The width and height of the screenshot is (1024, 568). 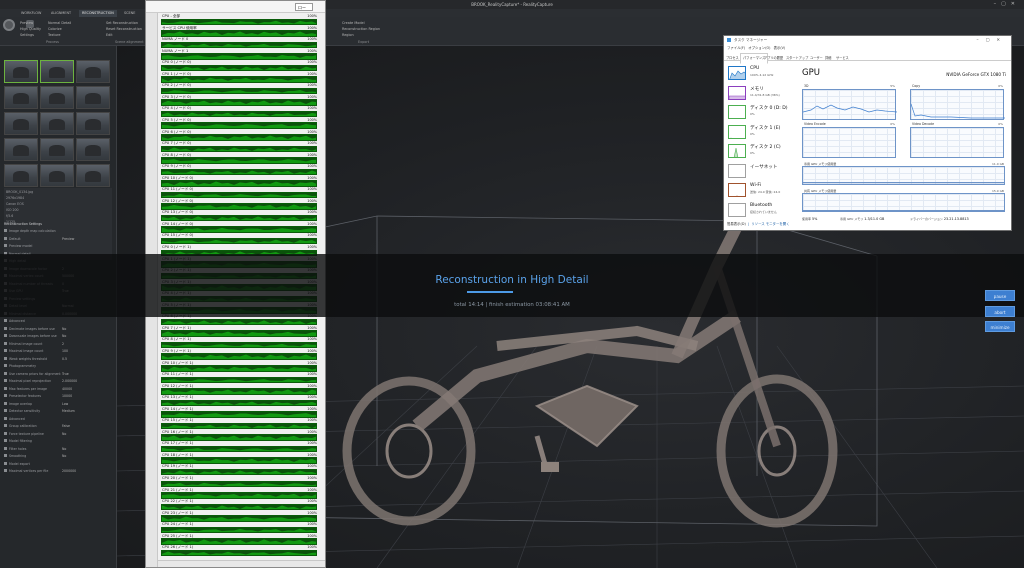 What do you see at coordinates (770, 224) in the screenshot?
I see `resource-monitor-link: リソース モニターを開く` at bounding box center [770, 224].